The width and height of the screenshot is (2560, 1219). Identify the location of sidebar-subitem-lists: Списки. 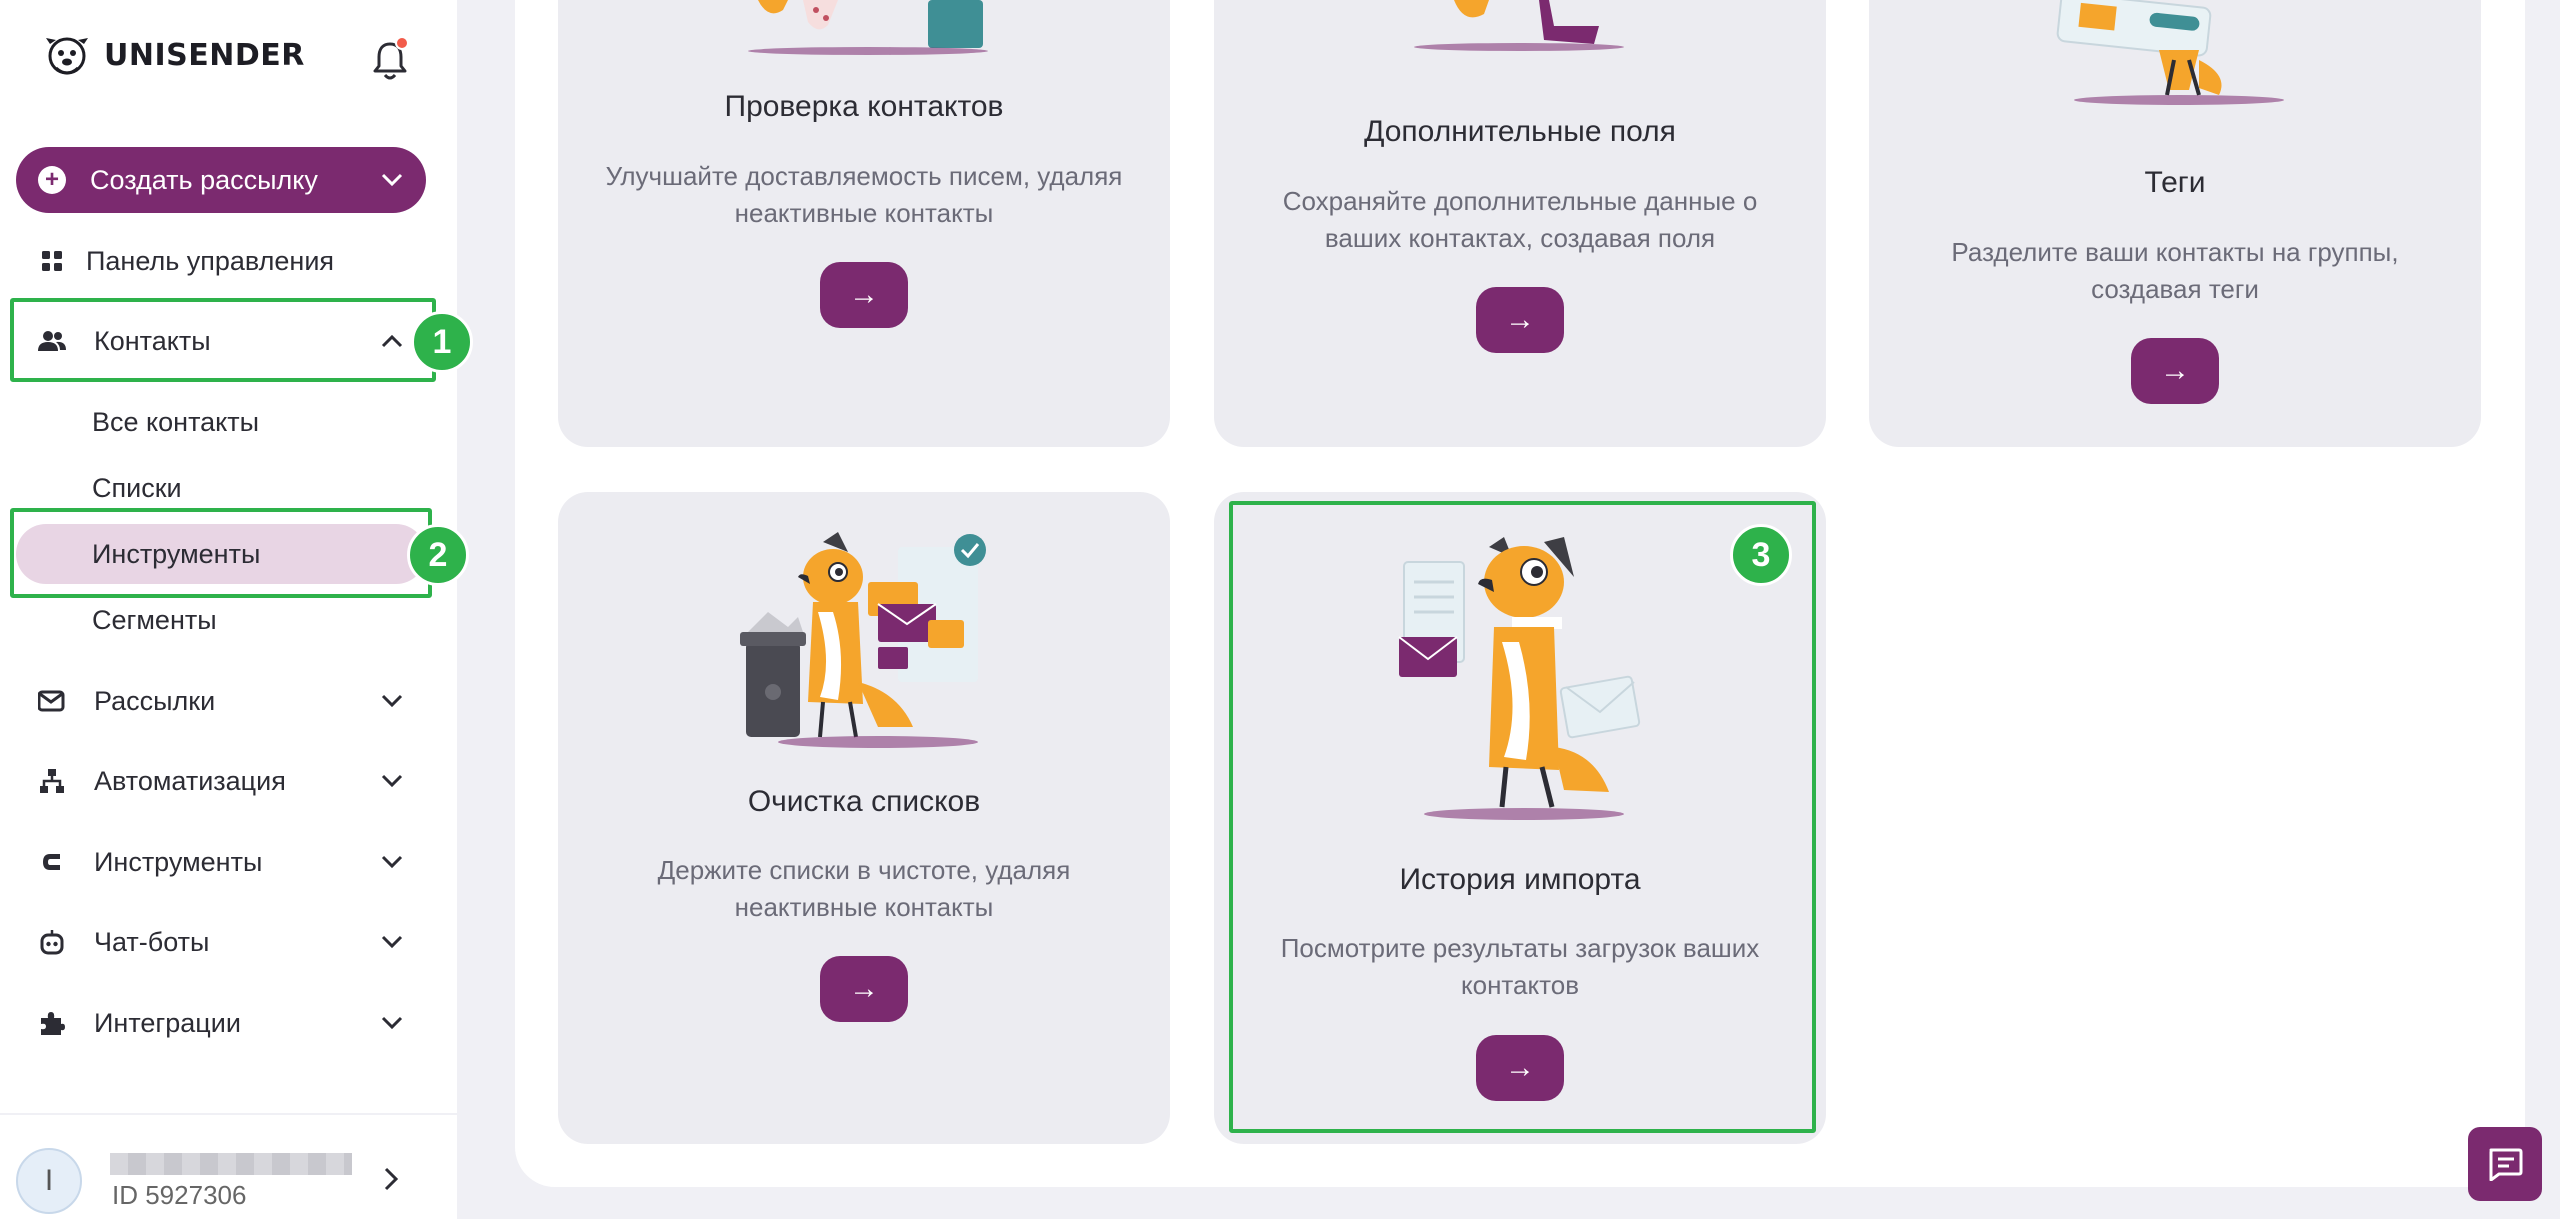
(137, 488).